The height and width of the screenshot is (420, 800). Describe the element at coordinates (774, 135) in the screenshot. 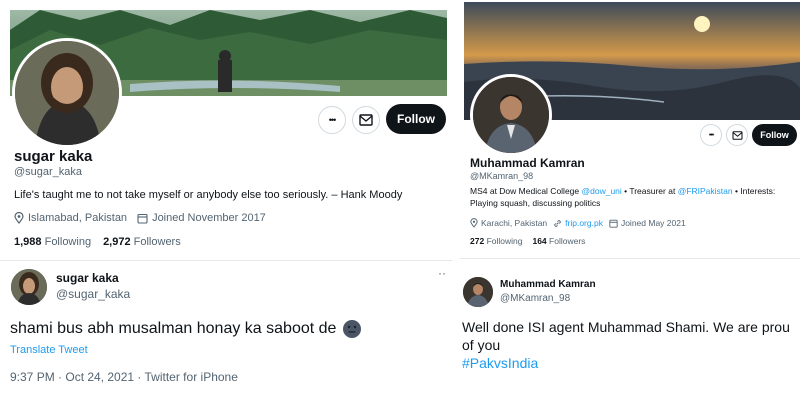

I see `right-follow-button: Follow` at that location.